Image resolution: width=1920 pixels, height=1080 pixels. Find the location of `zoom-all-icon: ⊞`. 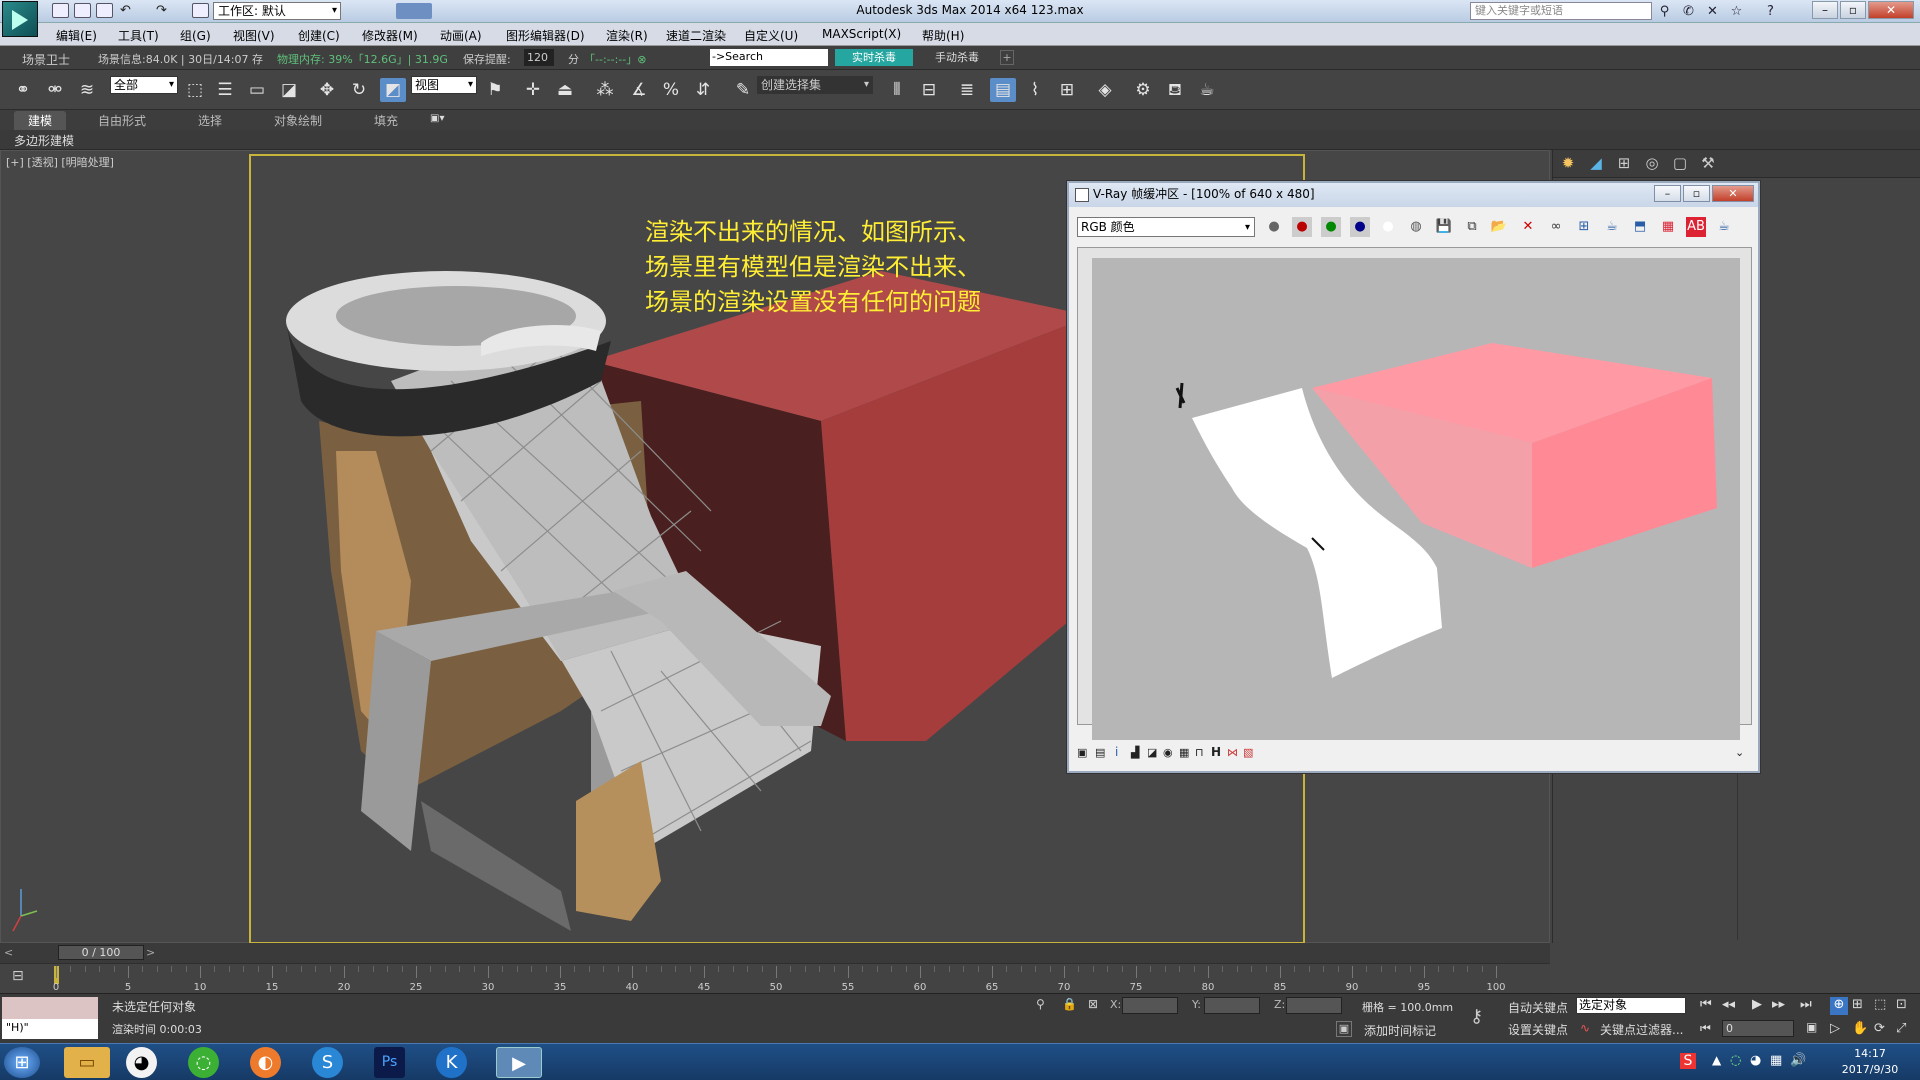

zoom-all-icon: ⊞ is located at coordinates (1857, 1004).